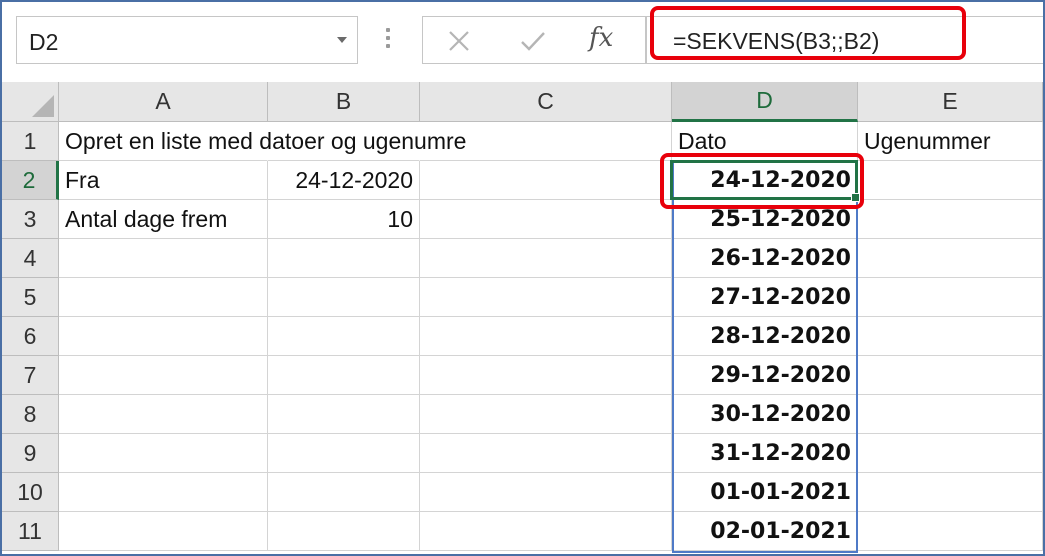 This screenshot has height=556, width=1045. I want to click on cell-a1: Opret en liste med datoer og ugenumre, so click(262, 141).